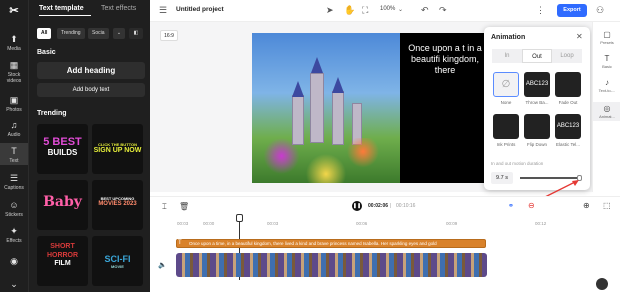 This screenshot has width=620, height=292. Describe the element at coordinates (14, 135) in the screenshot. I see `rail-label: Audio` at that location.